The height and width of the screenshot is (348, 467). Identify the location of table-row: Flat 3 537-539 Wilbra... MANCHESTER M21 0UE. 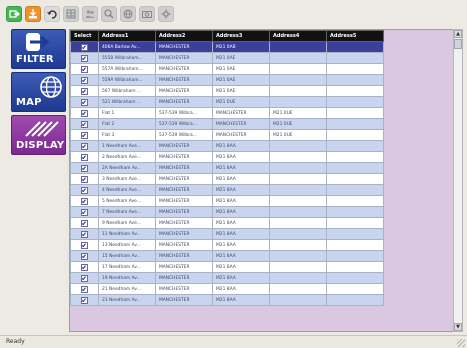
(227, 135).